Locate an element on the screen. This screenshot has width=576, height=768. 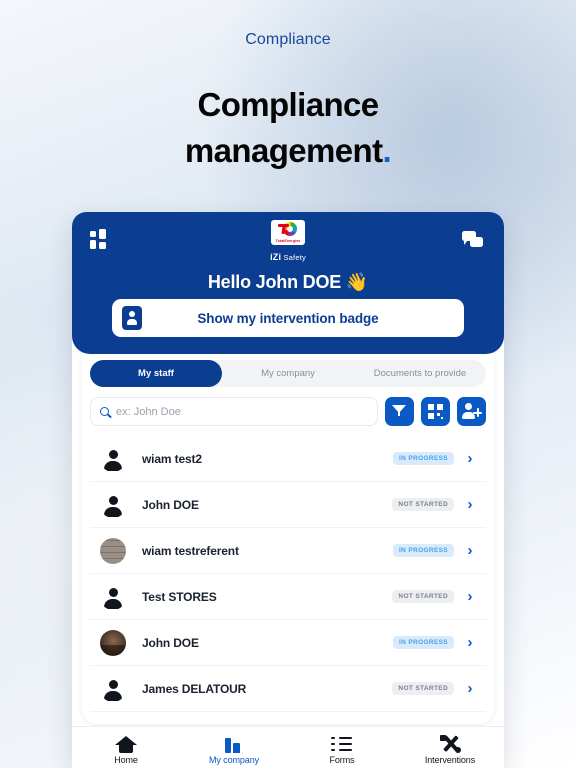
tab-documents-to-provide: Documents to provide is located at coordinates (420, 373).